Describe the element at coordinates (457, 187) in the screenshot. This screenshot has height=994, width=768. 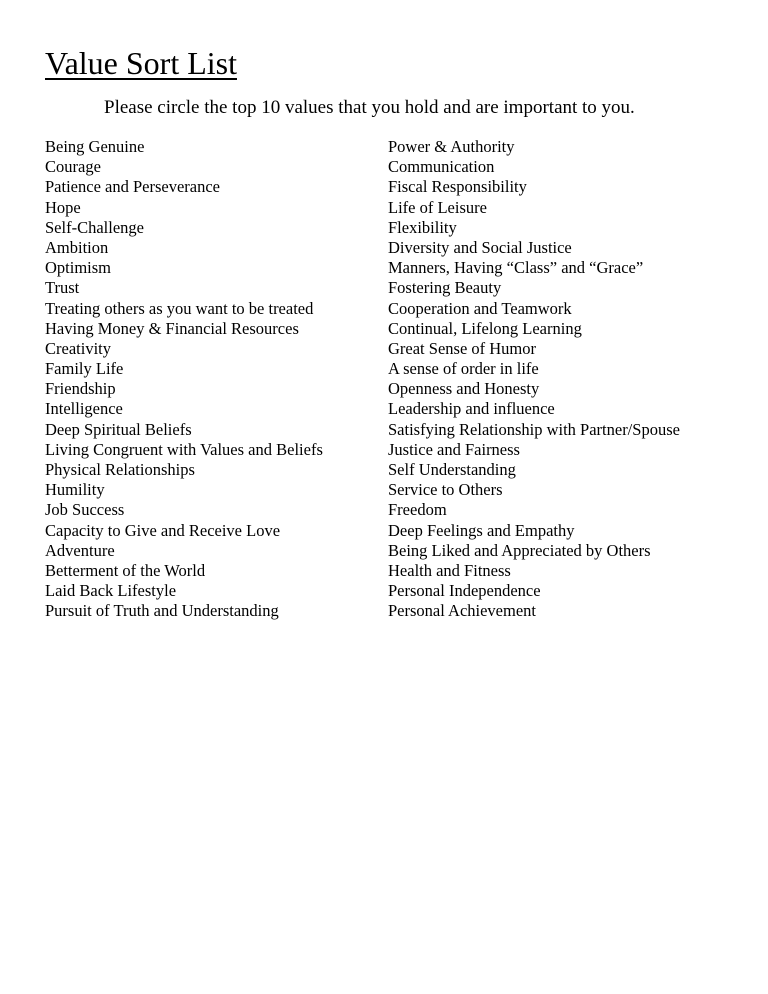
I see `value-item: Fiscal Responsibility` at that location.